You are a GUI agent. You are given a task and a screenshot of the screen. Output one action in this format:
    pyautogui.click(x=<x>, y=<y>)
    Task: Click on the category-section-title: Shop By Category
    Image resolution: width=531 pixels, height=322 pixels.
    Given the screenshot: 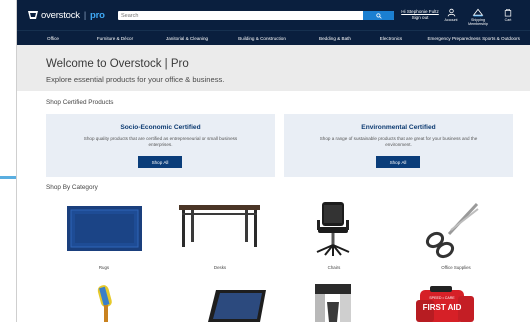 What is the action you would take?
    pyautogui.click(x=72, y=187)
    